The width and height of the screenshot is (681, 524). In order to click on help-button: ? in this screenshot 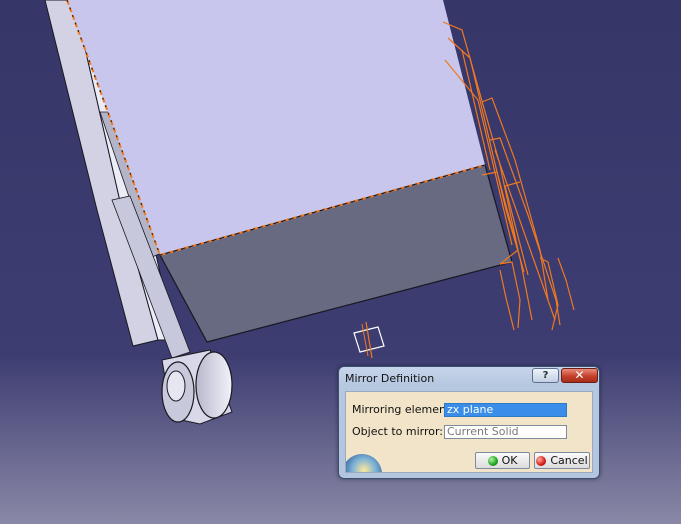, I will do `click(545, 375)`.